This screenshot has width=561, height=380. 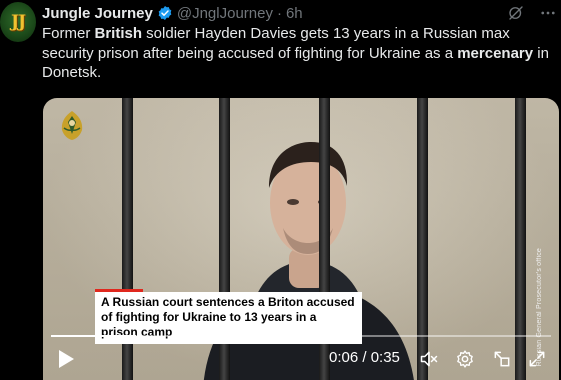 What do you see at coordinates (301, 360) in the screenshot?
I see `video-controls: 0:06 / 0:35` at bounding box center [301, 360].